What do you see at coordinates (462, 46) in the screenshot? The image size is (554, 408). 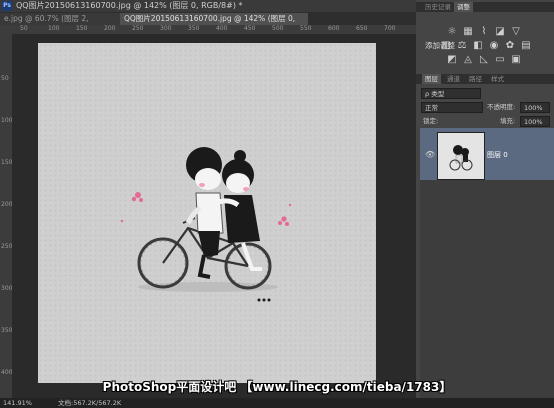 I see `color-balance-icon: ⚖` at bounding box center [462, 46].